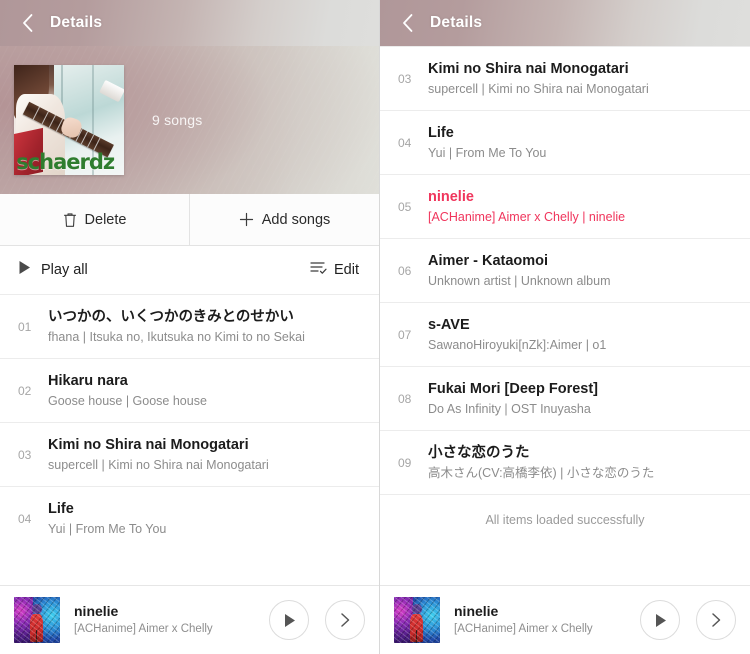 This screenshot has width=750, height=654. I want to click on track-number: 09, so click(405, 462).